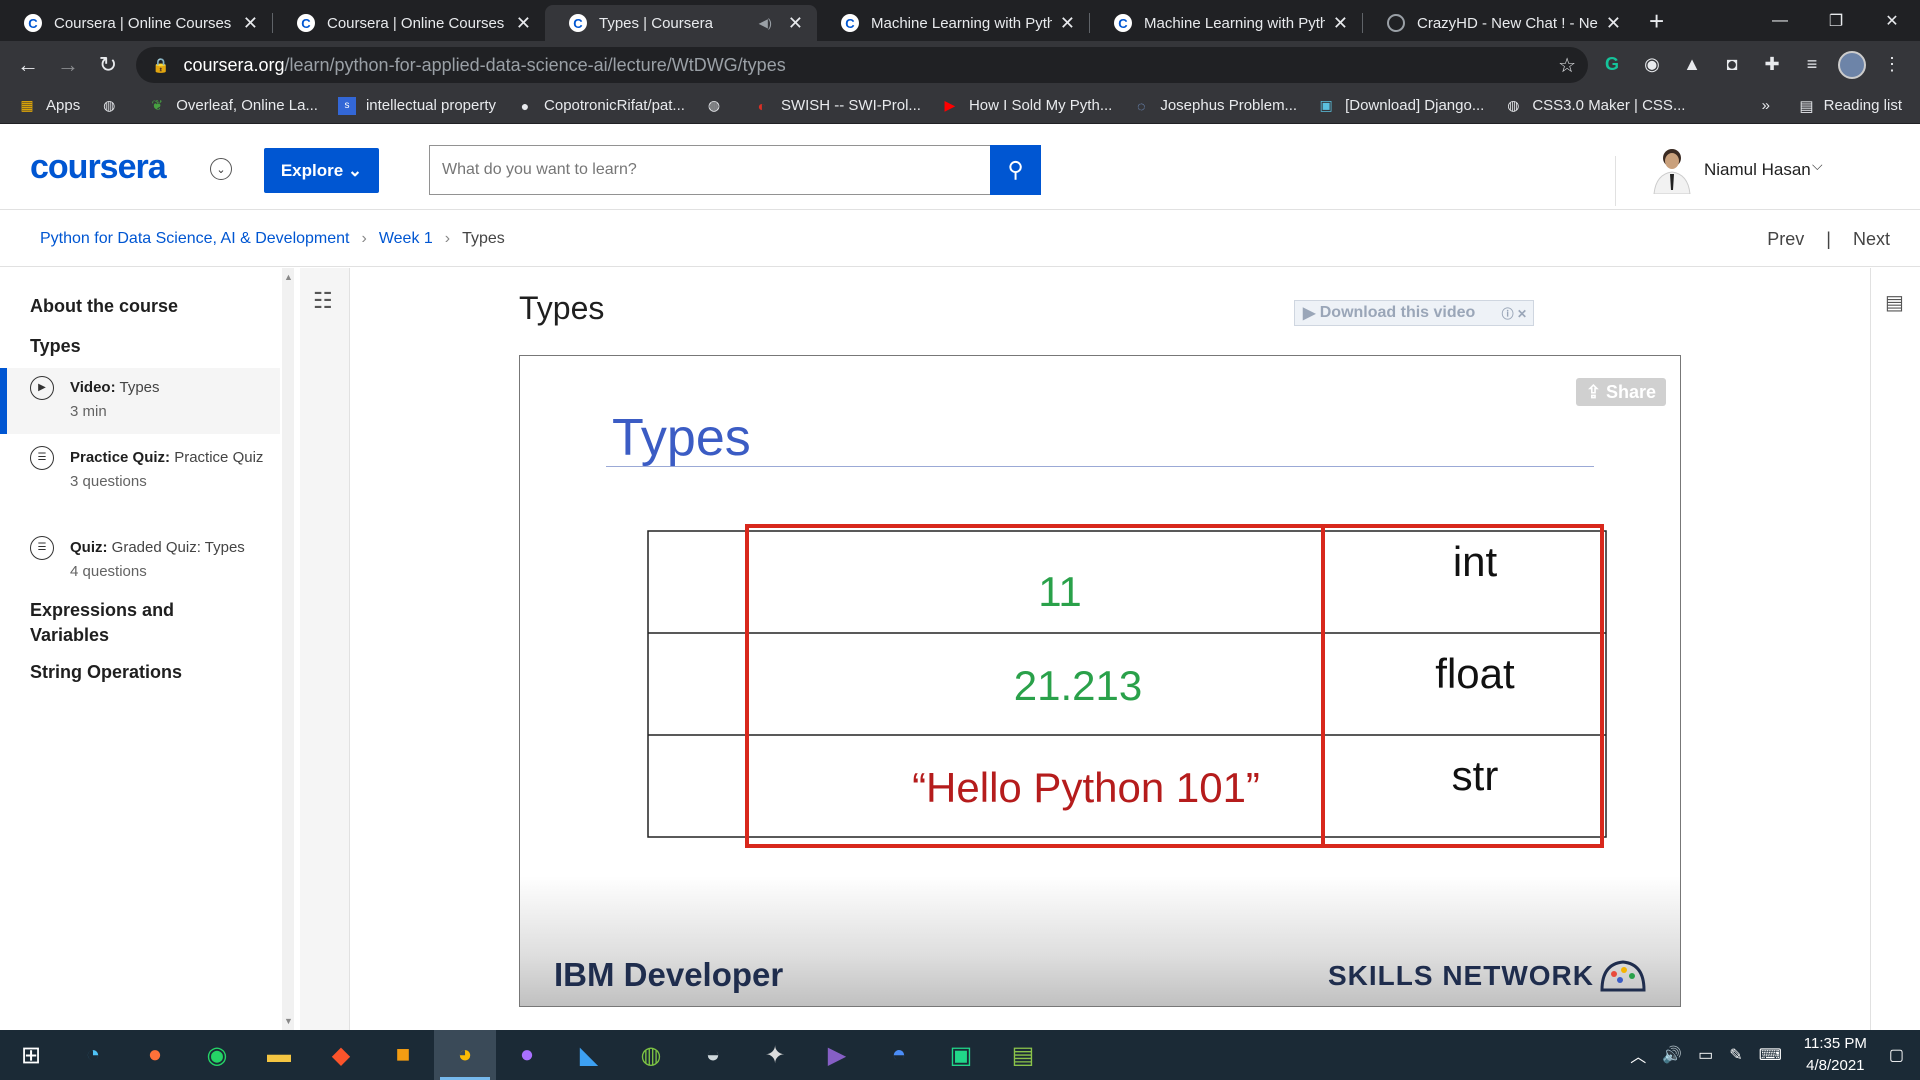 This screenshot has height=1080, width=1920. Describe the element at coordinates (1652, 64) in the screenshot. I see `extension-icon: ◉` at that location.